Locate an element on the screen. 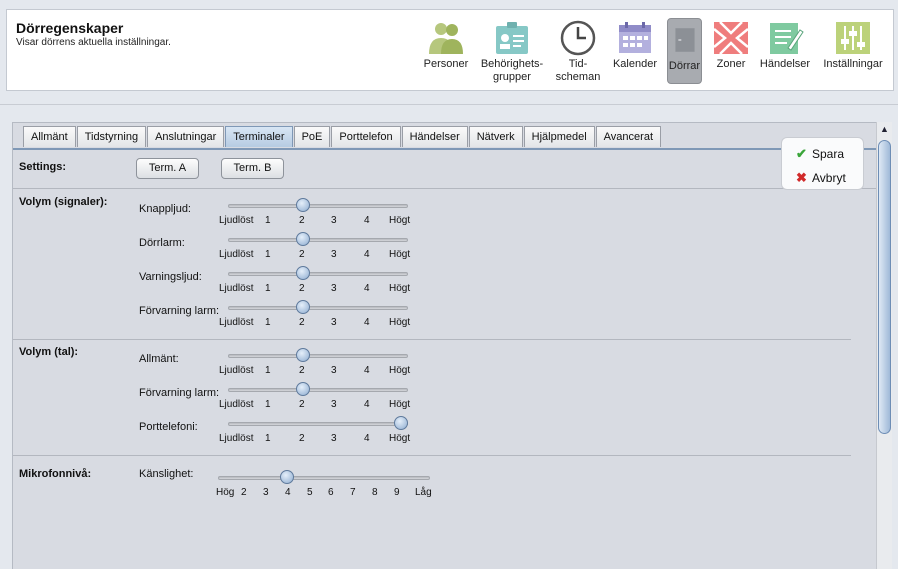  microphone-label: Mikrofonnivå: is located at coordinates (55, 474).